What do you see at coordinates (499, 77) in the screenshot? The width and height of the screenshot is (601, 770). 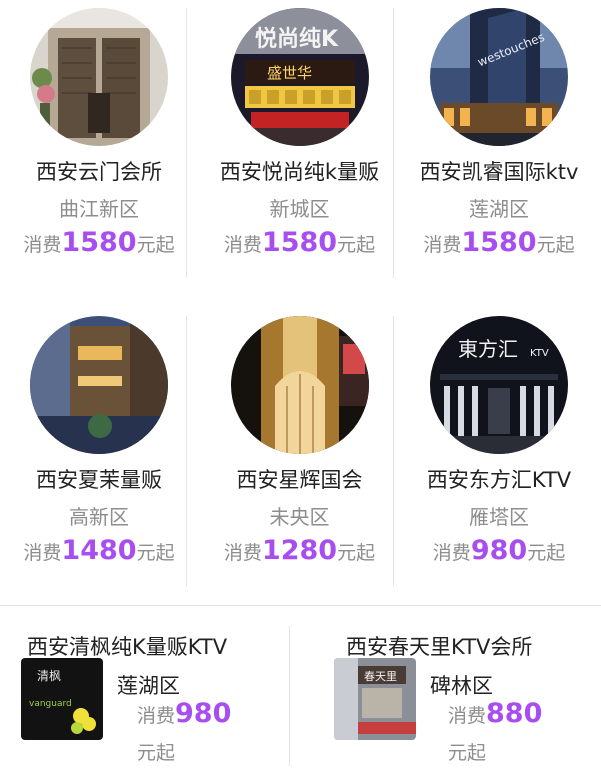 I see `venue-photo: westouches` at bounding box center [499, 77].